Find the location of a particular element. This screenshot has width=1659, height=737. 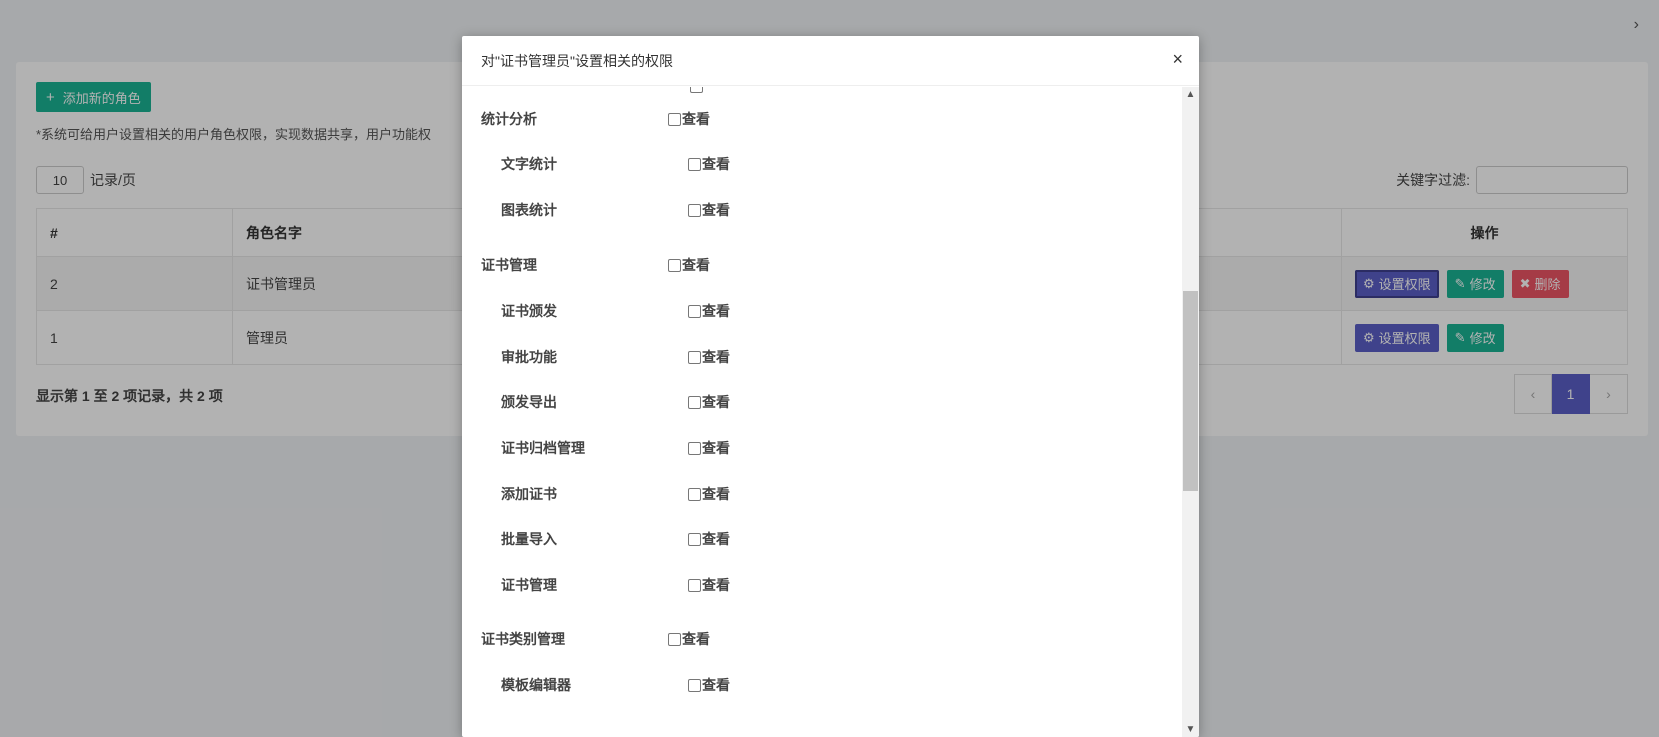

modal-header: 对"证书管理员"设置相关的权限 × is located at coordinates (830, 61).